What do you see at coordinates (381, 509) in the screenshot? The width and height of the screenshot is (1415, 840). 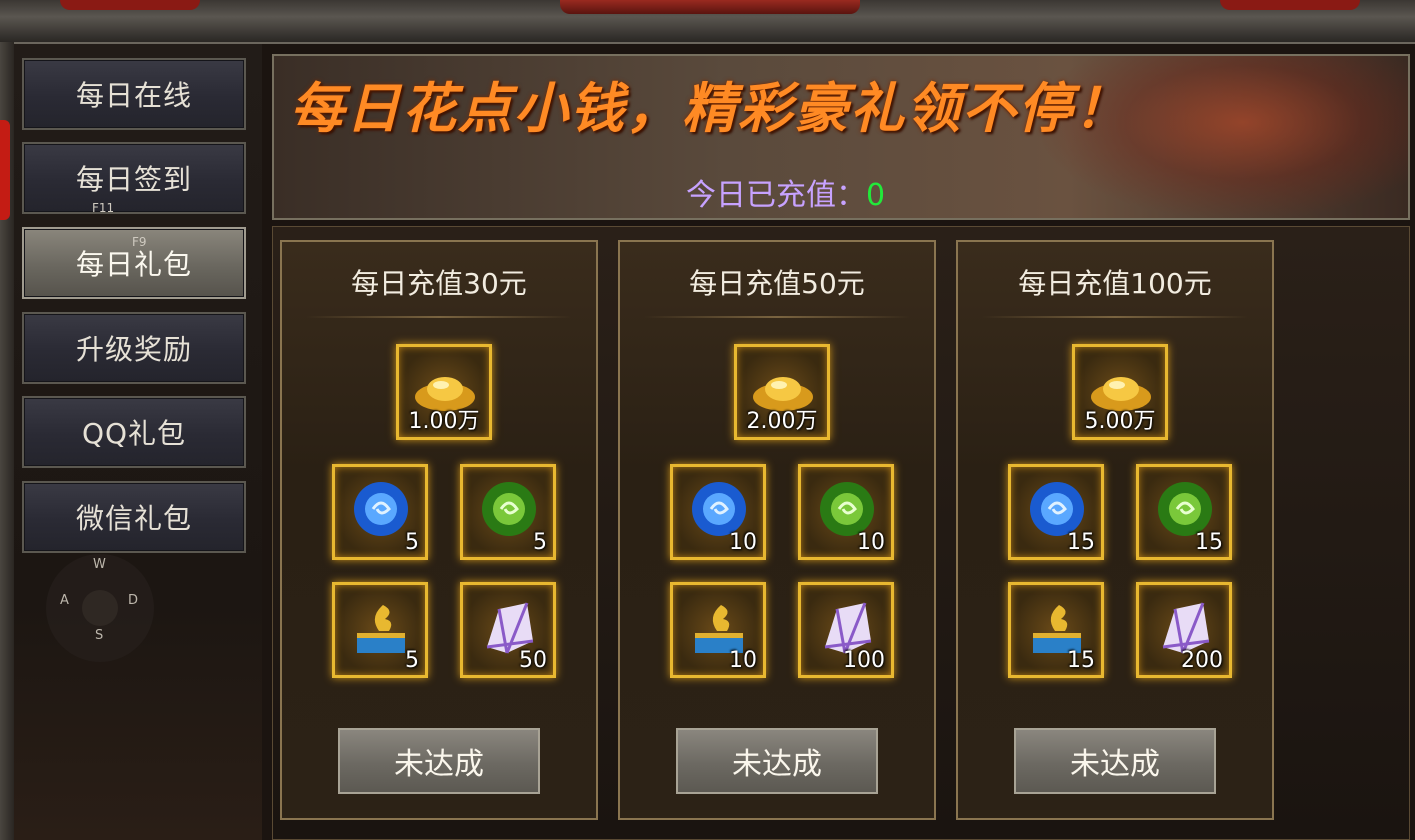 I see `blue-gem-icon` at bounding box center [381, 509].